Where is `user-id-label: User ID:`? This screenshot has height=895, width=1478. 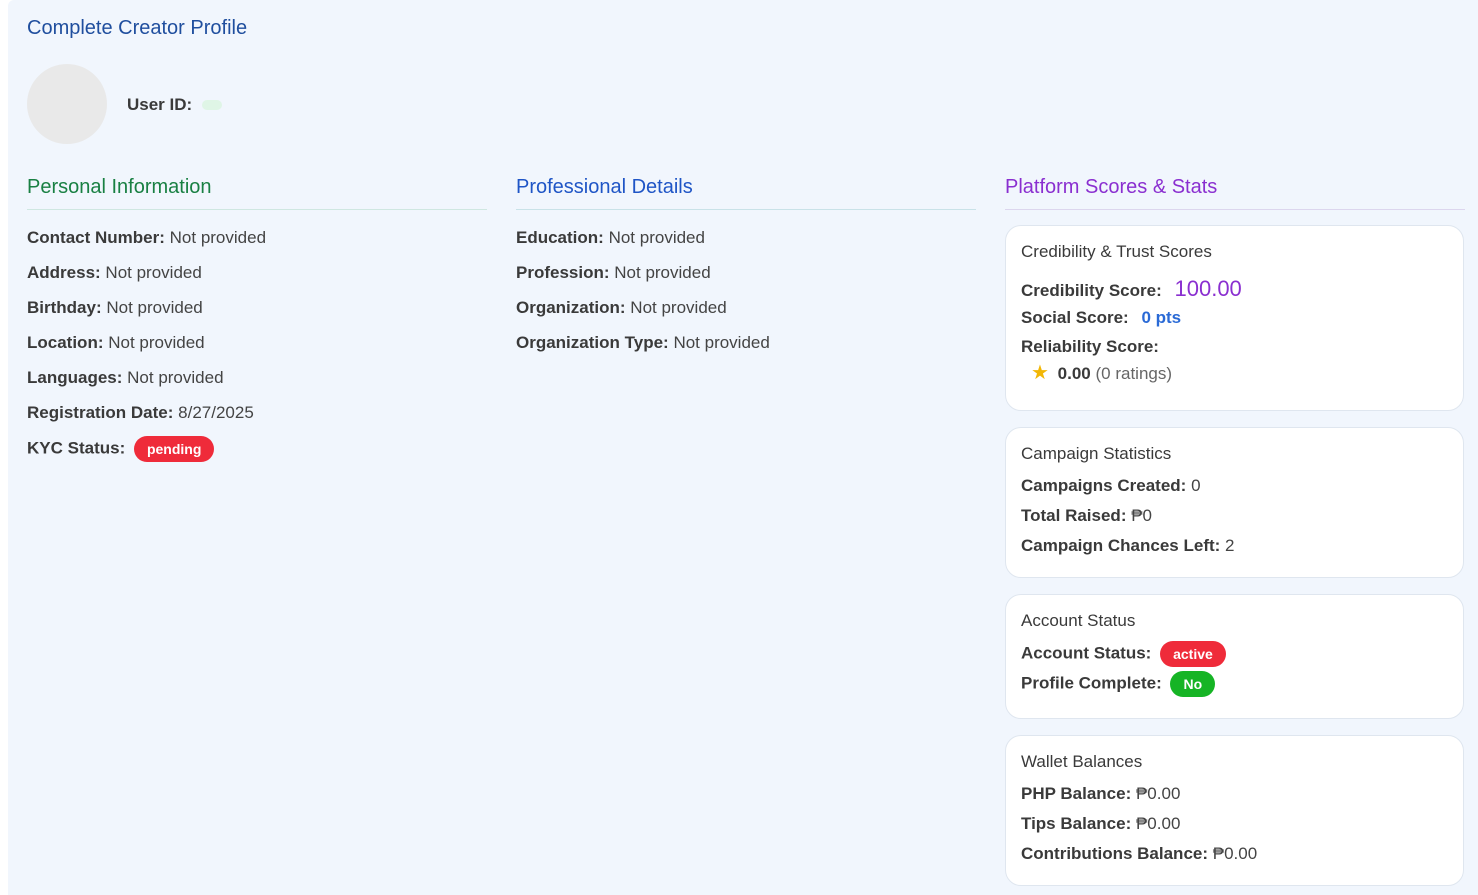 user-id-label: User ID: is located at coordinates (160, 104).